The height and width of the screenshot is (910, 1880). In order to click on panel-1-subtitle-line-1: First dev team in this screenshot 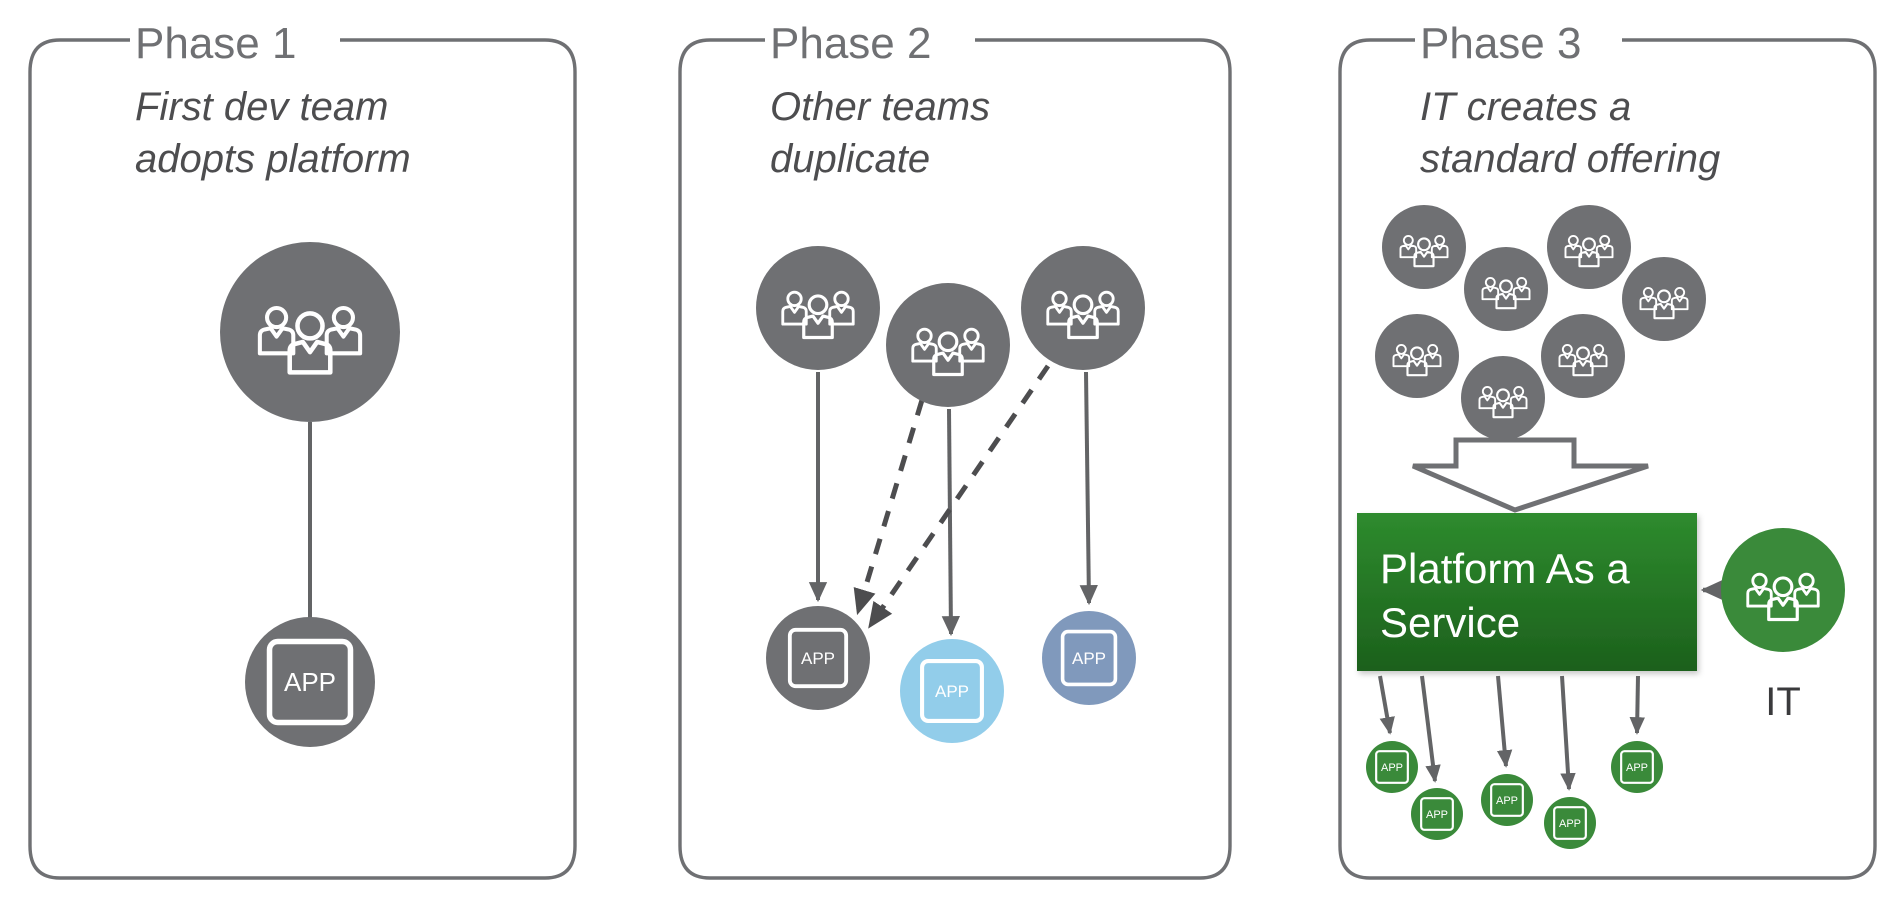, I will do `click(261, 107)`.